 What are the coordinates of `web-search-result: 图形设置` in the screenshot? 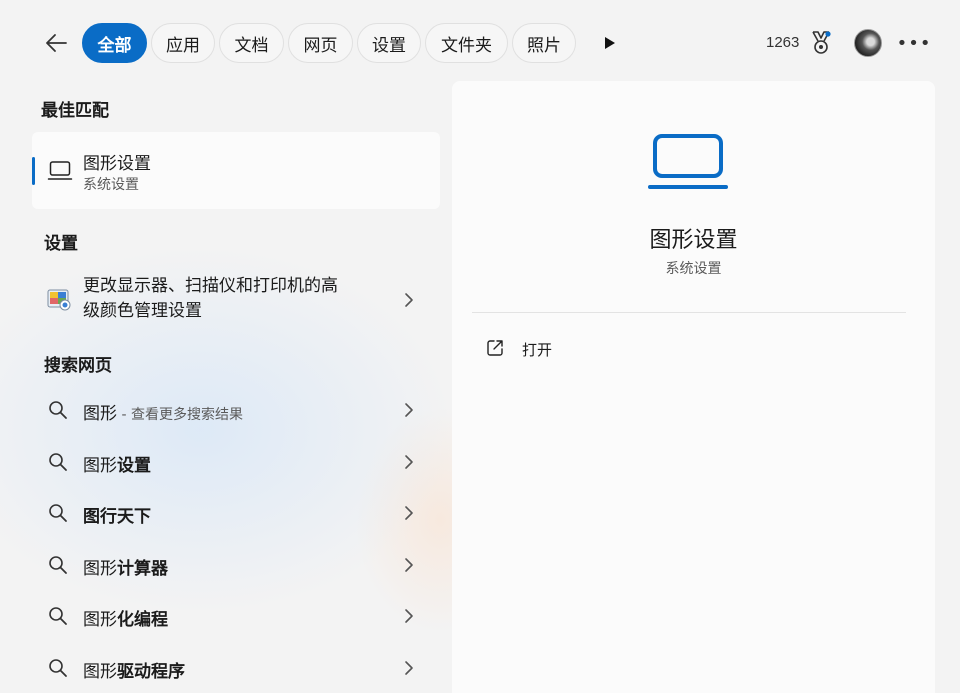 It's located at (236, 462).